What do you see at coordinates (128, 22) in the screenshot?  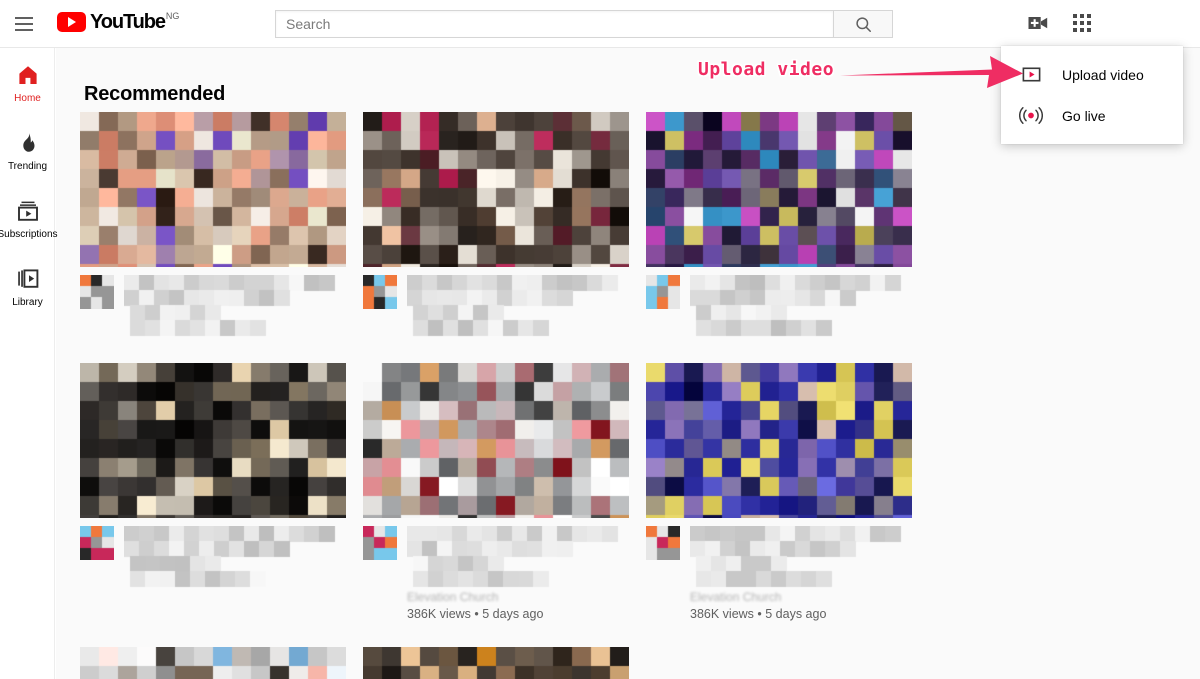 I see `youtube-logo-text: YouTube` at bounding box center [128, 22].